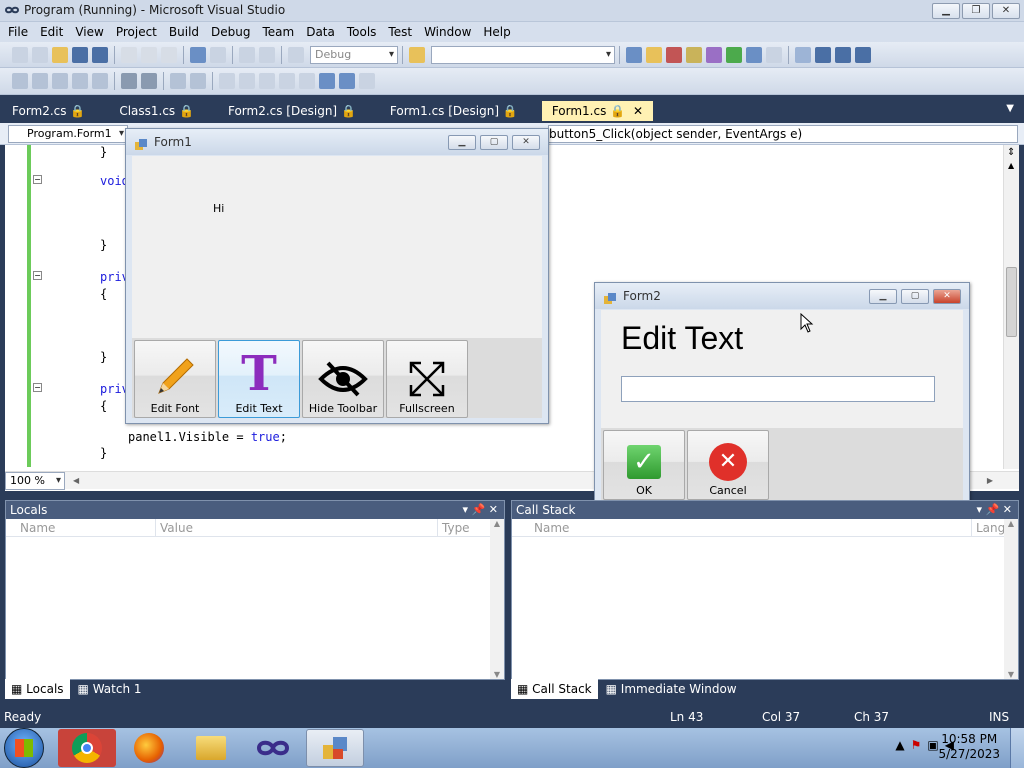  Describe the element at coordinates (287, 81) in the screenshot. I see `prev-bookmark-folder-icon` at that location.